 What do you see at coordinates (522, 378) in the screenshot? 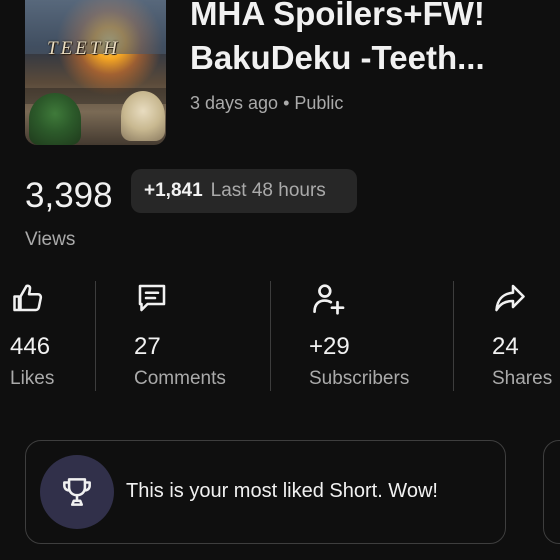
I see `shares-label: Shares` at bounding box center [522, 378].